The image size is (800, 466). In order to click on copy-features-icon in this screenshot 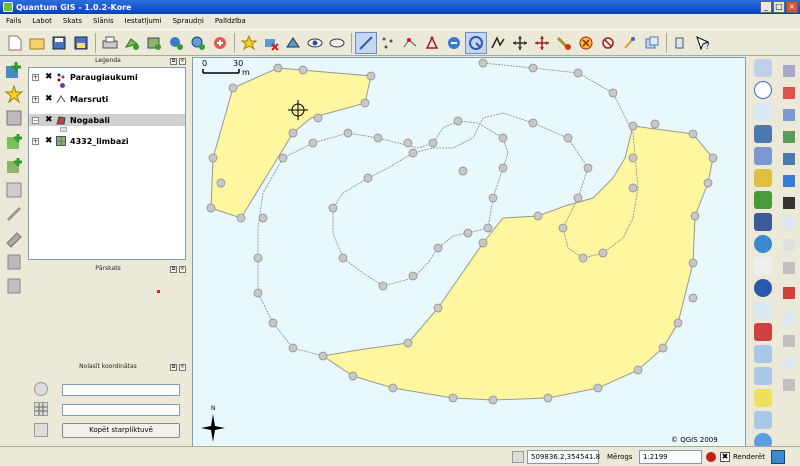, I will do `click(586, 43)`.